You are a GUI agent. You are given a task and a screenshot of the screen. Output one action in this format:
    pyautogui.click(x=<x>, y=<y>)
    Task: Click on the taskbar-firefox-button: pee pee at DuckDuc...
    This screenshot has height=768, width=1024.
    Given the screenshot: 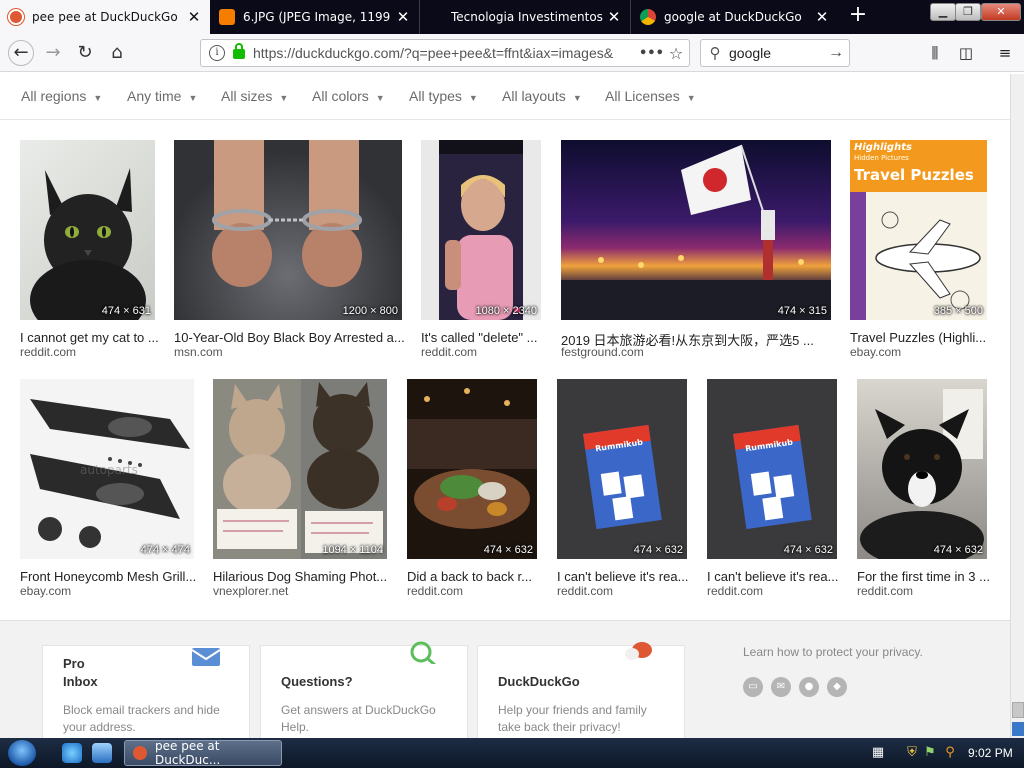 What is the action you would take?
    pyautogui.click(x=203, y=753)
    